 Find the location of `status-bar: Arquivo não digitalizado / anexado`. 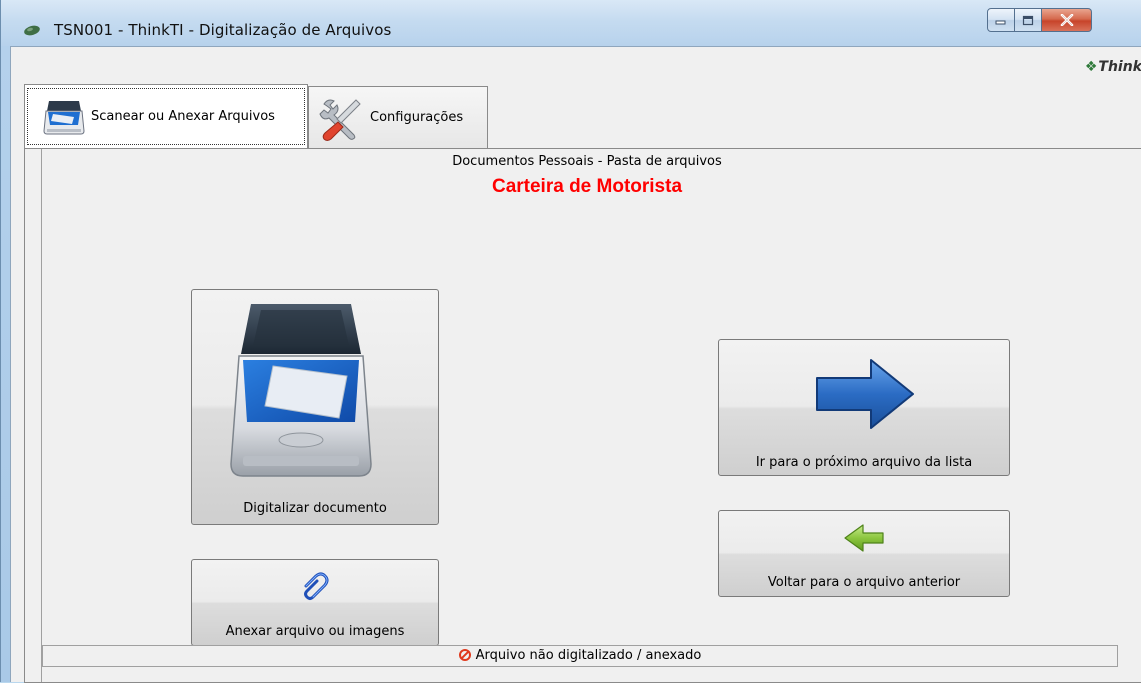

status-bar: Arquivo não digitalizado / anexado is located at coordinates (580, 656).